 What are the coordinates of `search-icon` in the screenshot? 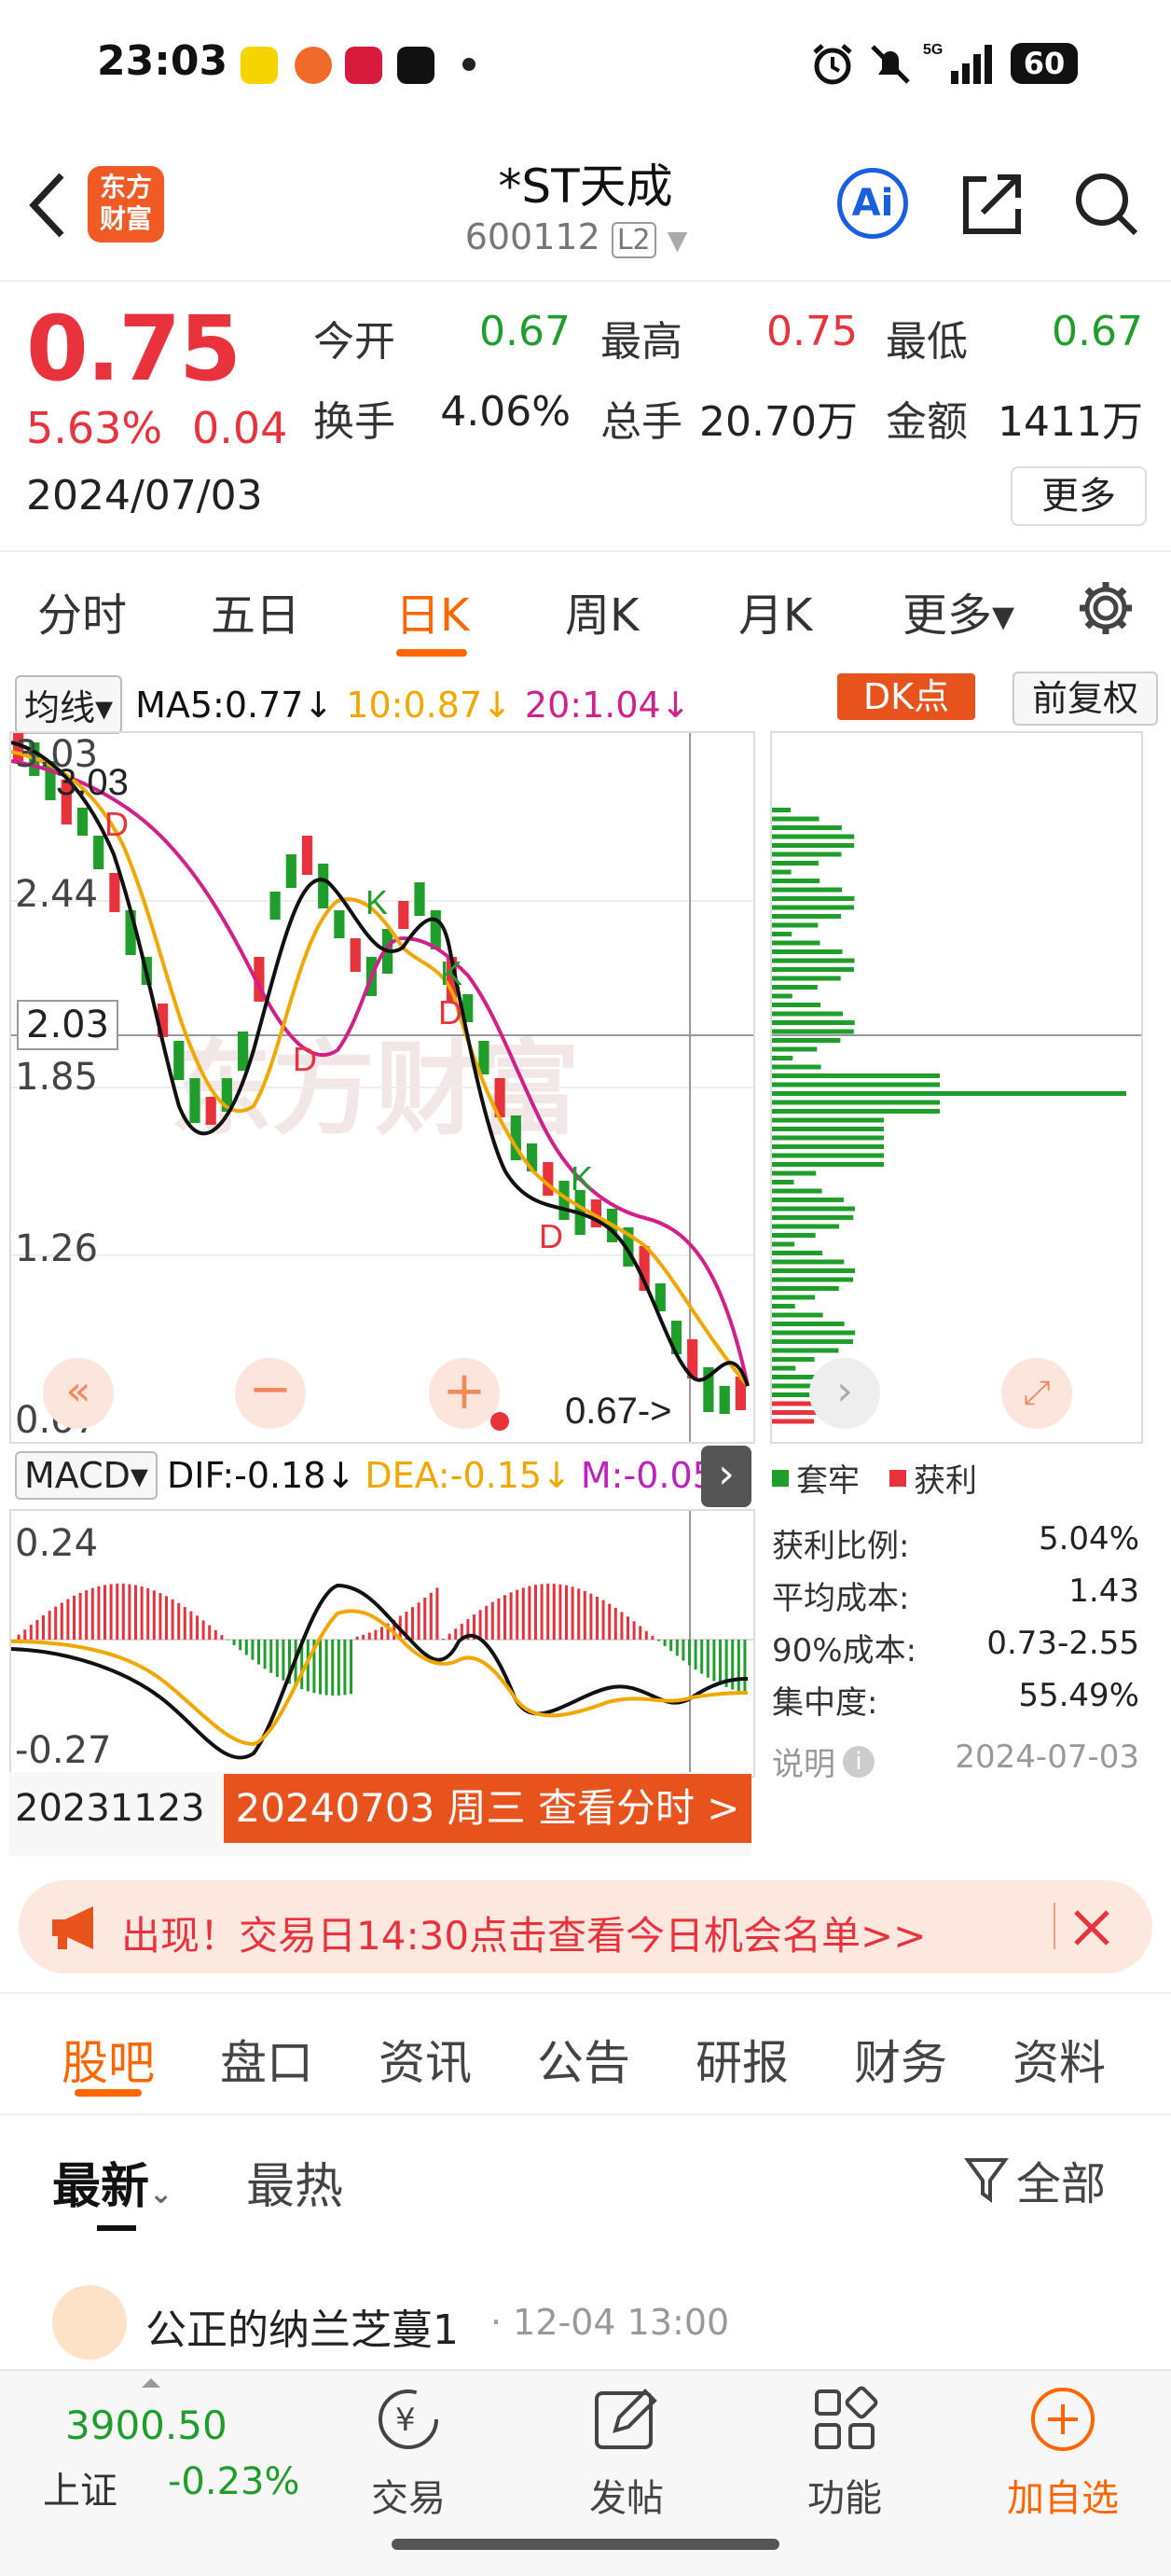 It's located at (1105, 203).